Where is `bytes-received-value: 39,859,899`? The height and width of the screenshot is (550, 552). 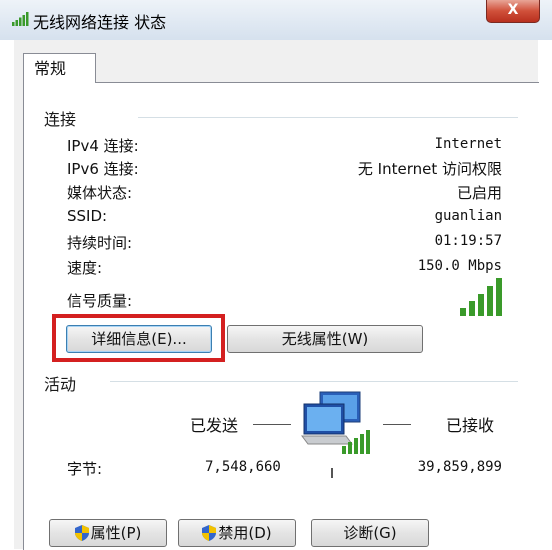
bytes-received-value: 39,859,899 is located at coordinates (459, 467).